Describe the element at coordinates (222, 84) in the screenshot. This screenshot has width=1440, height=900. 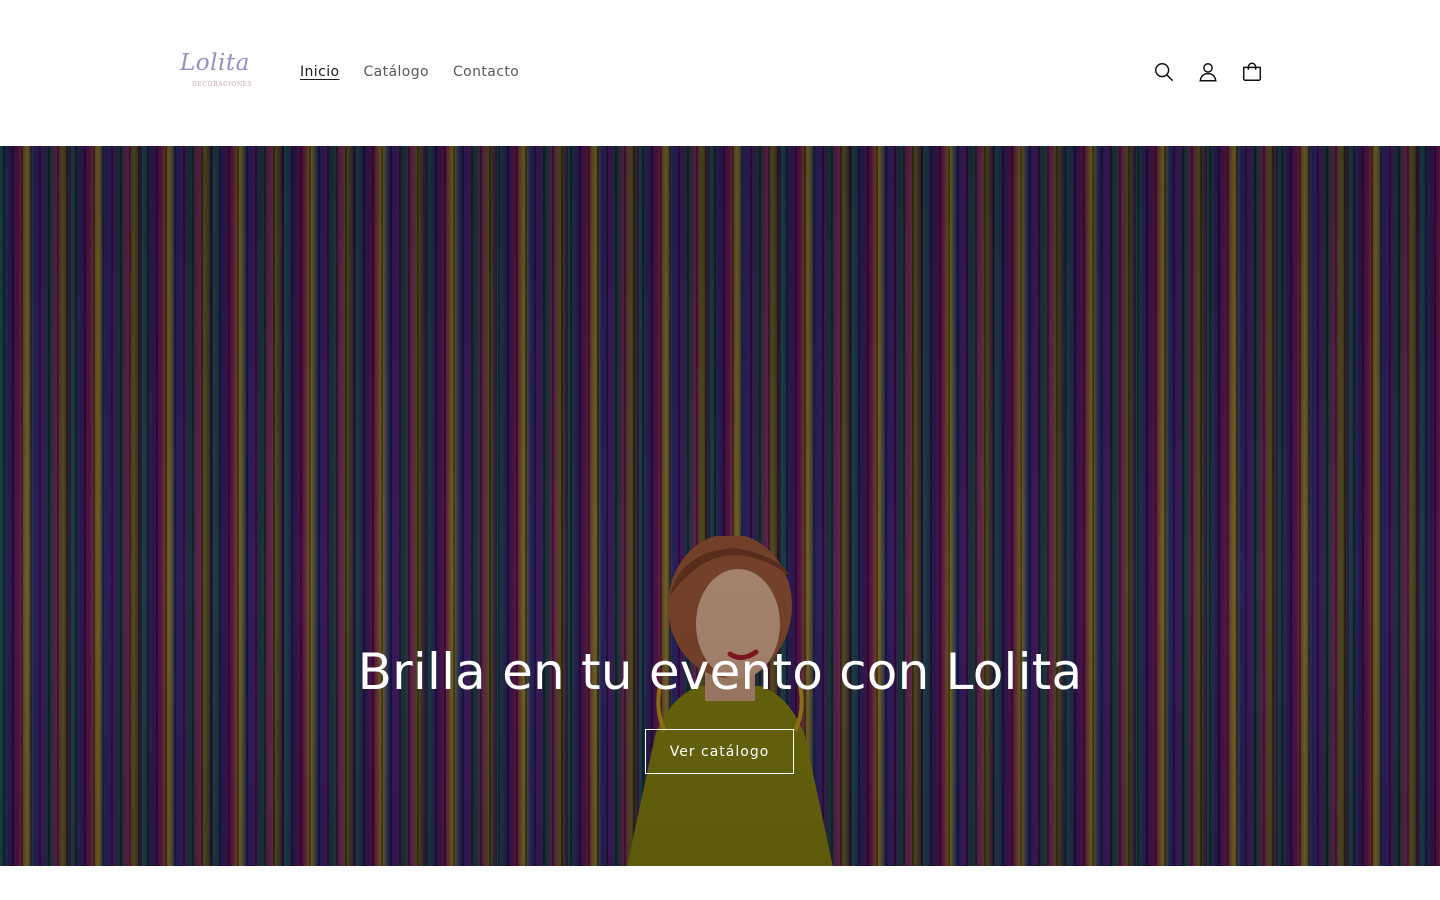
I see `logo-tagline: DECORACIONES` at that location.